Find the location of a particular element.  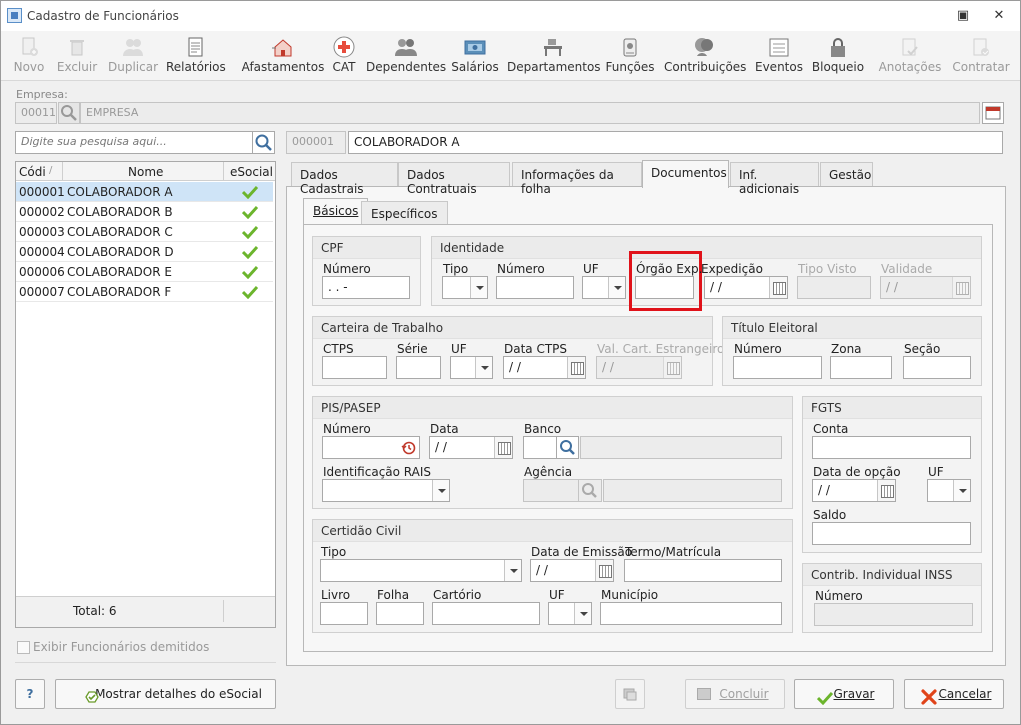

titulo-numero-input is located at coordinates (777, 367).